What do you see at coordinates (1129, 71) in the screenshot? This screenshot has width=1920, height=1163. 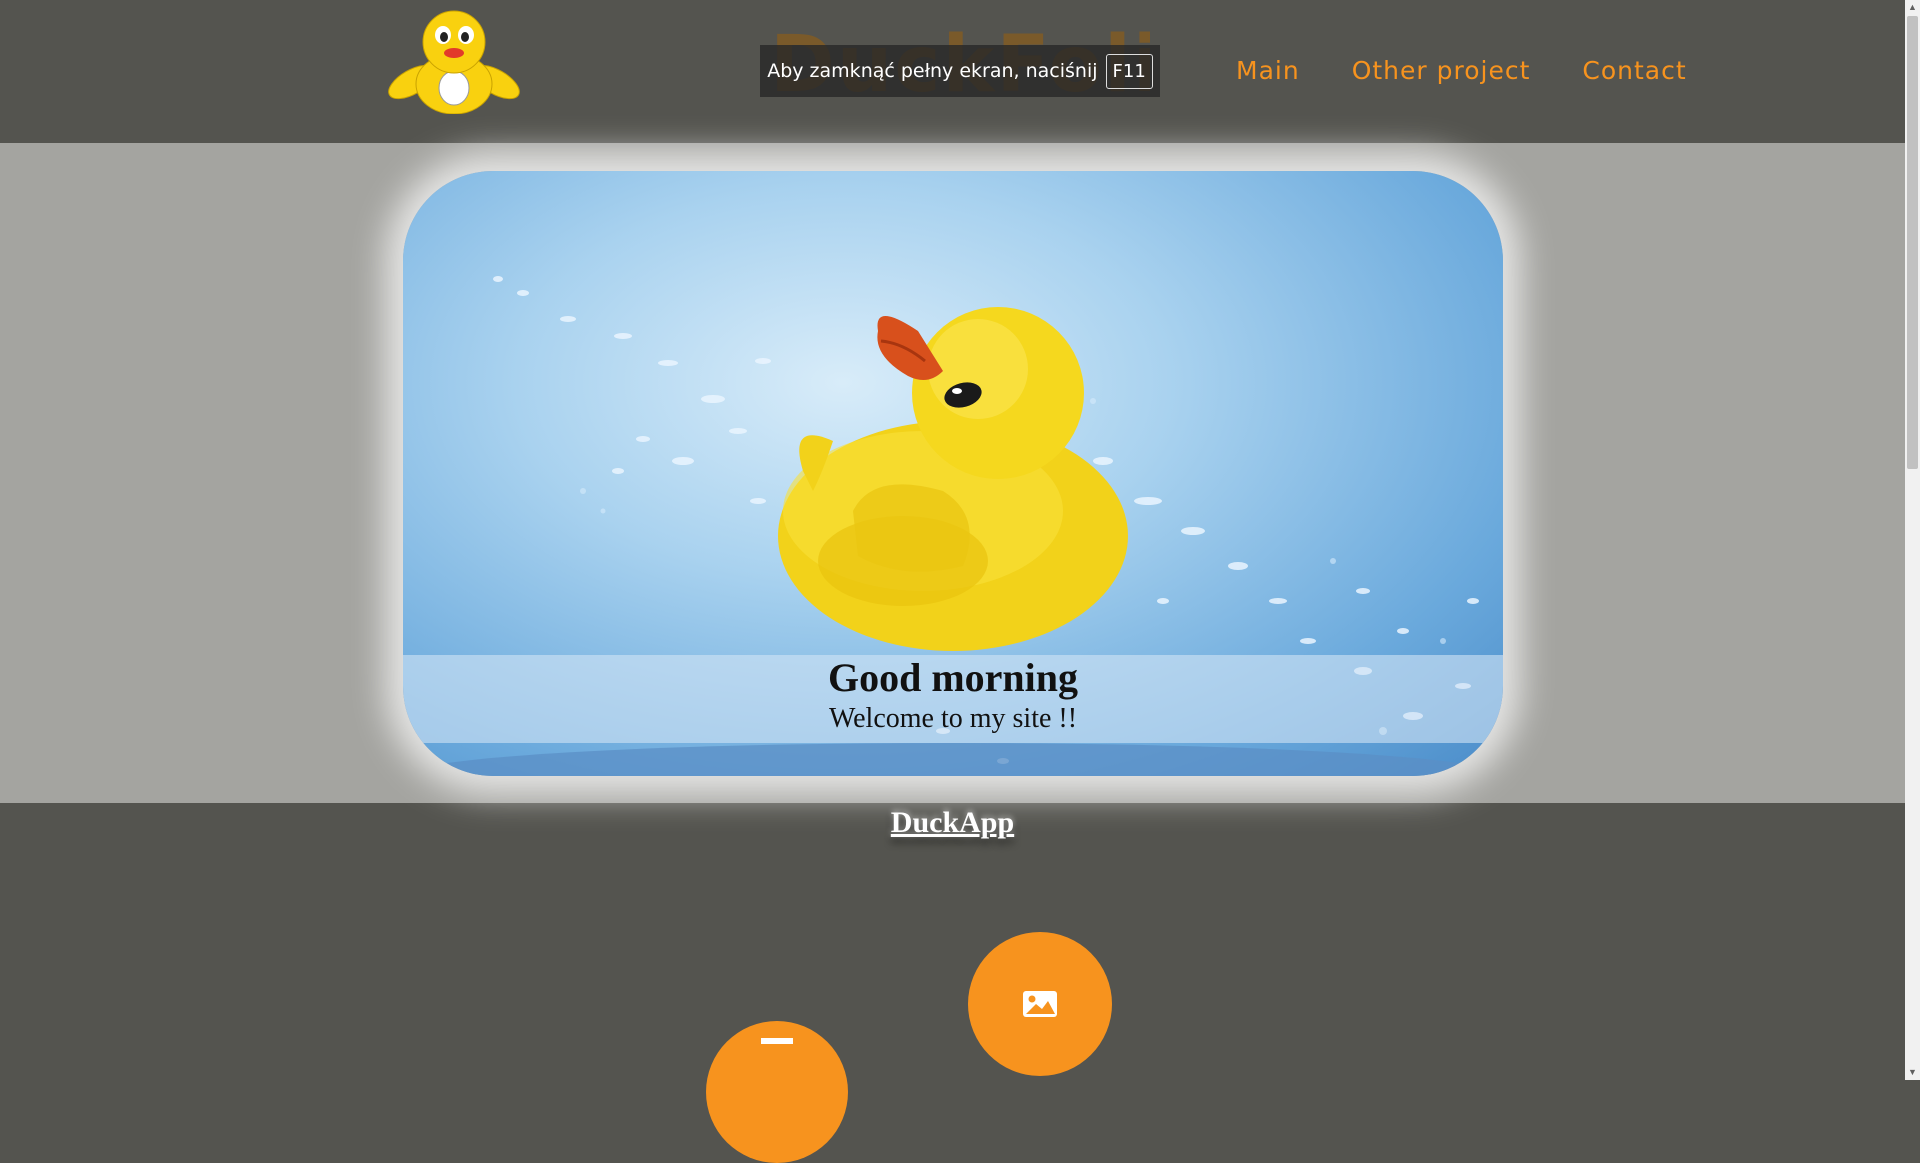 I see `f11-key: F11` at bounding box center [1129, 71].